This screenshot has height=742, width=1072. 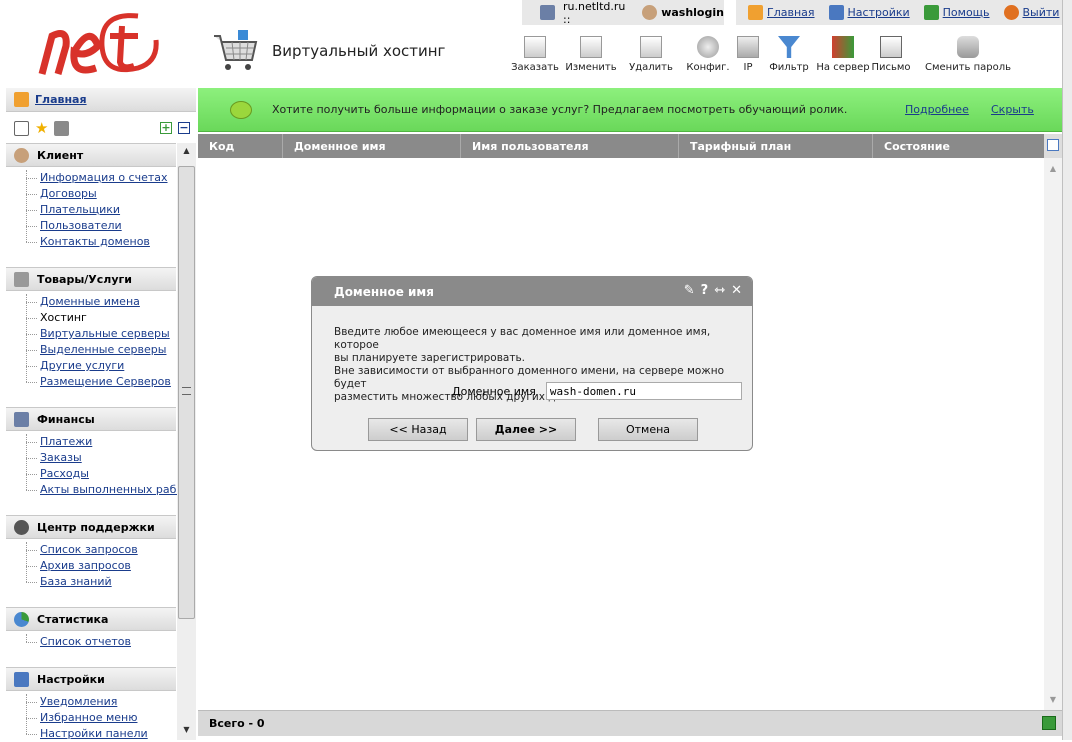 I want to click on sidebar-item: Плательщики, so click(x=97, y=210).